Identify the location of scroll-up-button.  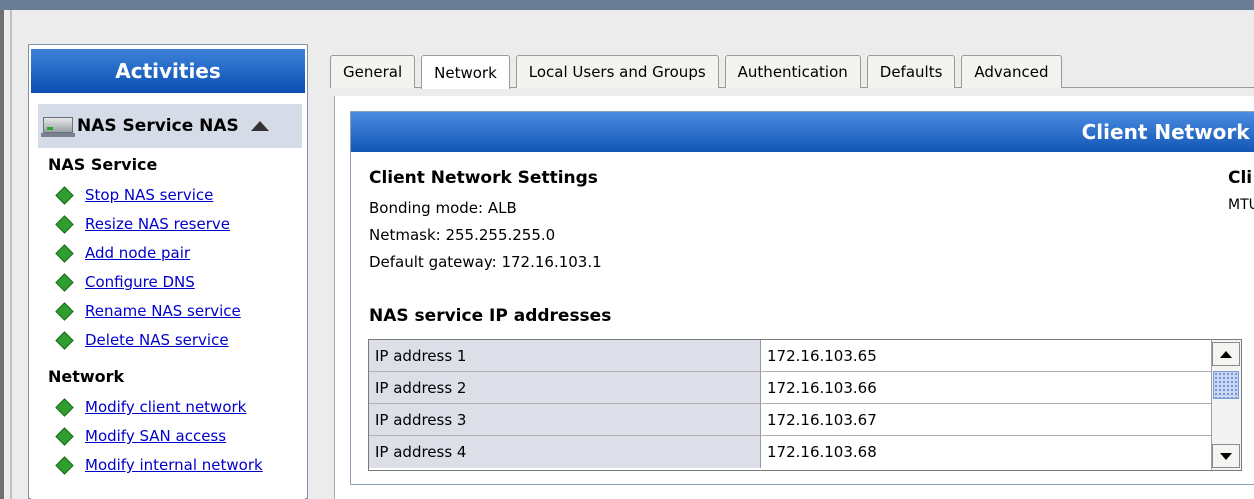
(1226, 354).